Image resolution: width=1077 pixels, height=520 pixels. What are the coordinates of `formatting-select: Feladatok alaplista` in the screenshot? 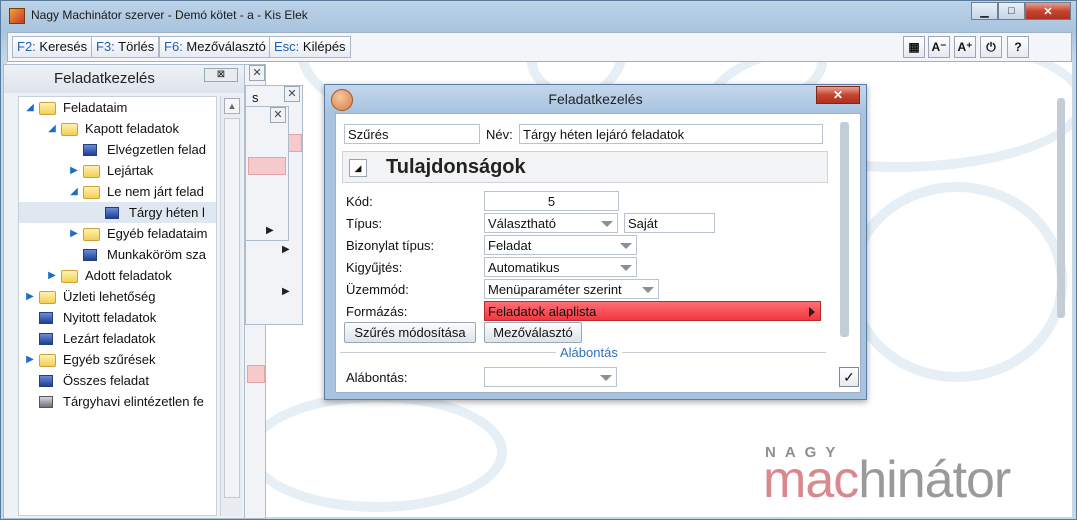 It's located at (652, 311).